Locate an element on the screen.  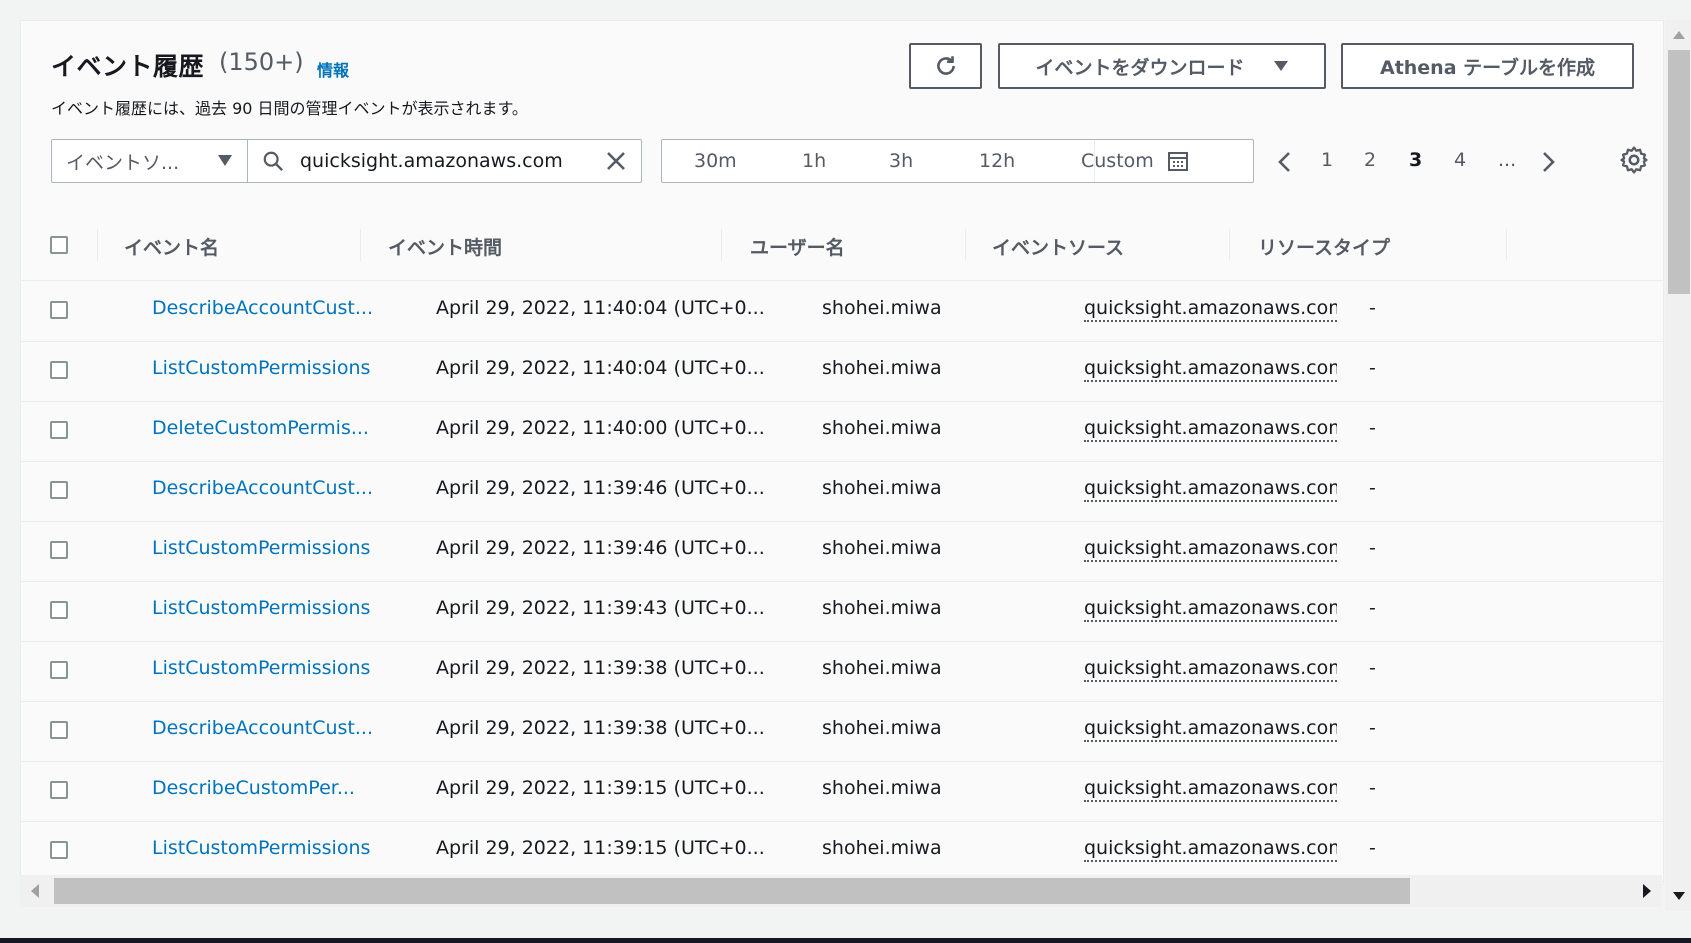
chevron-right-icon is located at coordinates (1549, 162).